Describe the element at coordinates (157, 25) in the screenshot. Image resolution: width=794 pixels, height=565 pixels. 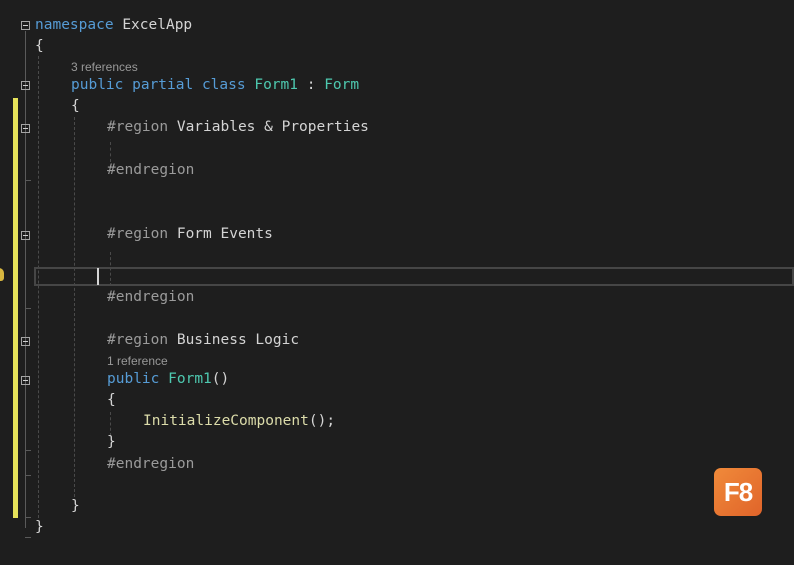
I see `namespace-name: ExcelApp` at that location.